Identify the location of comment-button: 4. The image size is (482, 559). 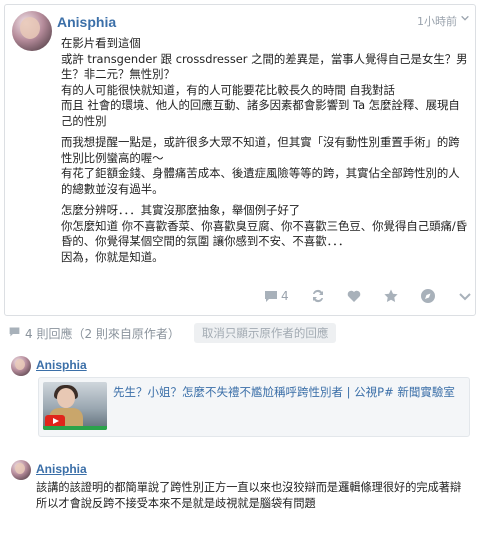
(276, 296).